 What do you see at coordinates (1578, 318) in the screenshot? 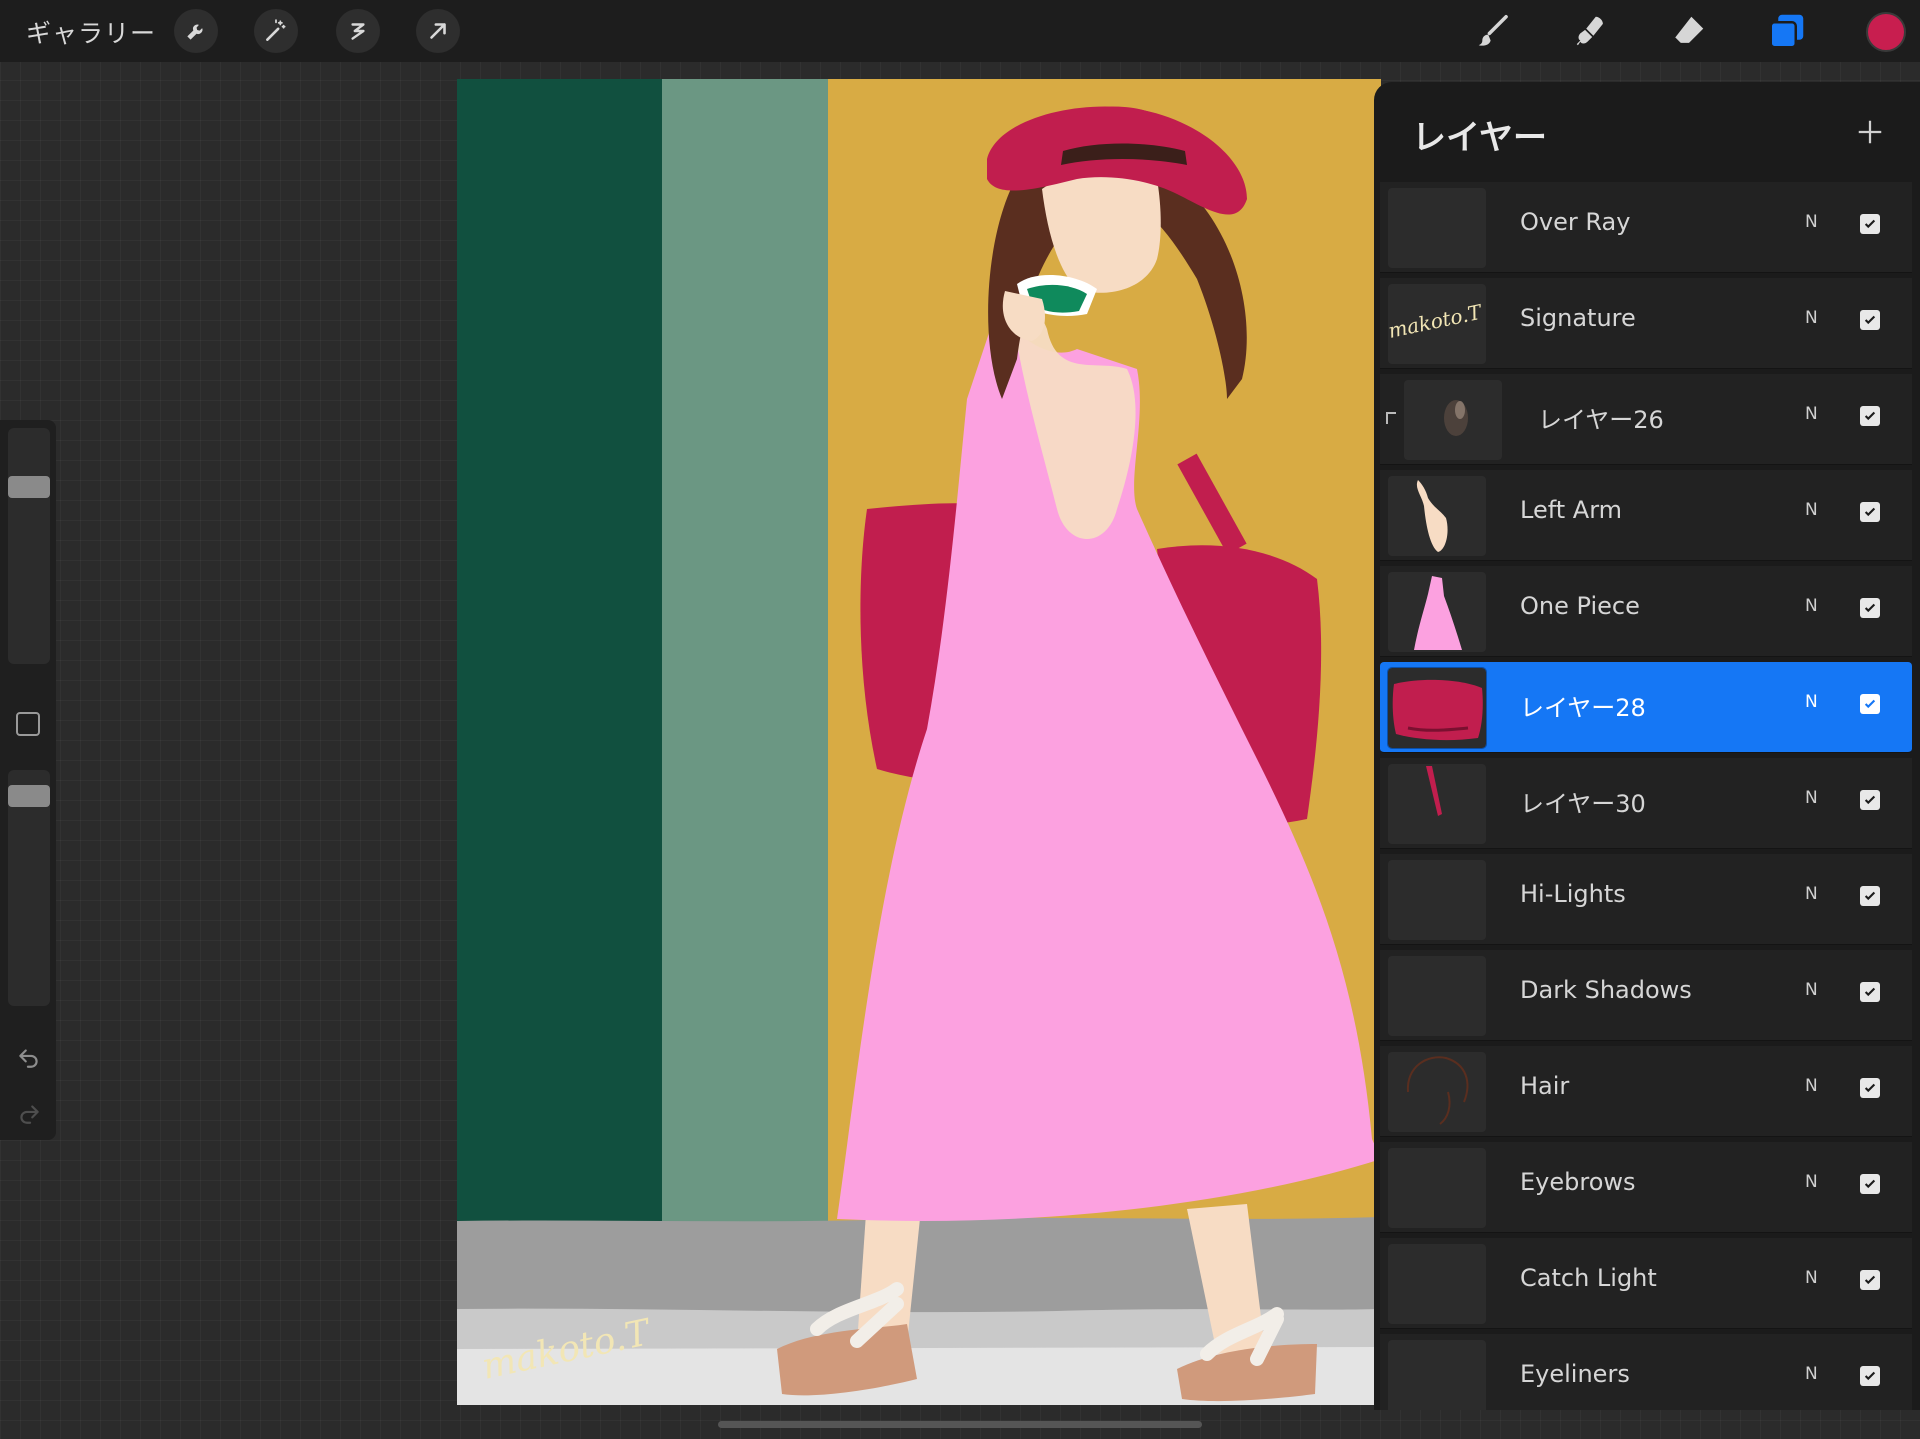
I see `layer-name: Signature` at bounding box center [1578, 318].